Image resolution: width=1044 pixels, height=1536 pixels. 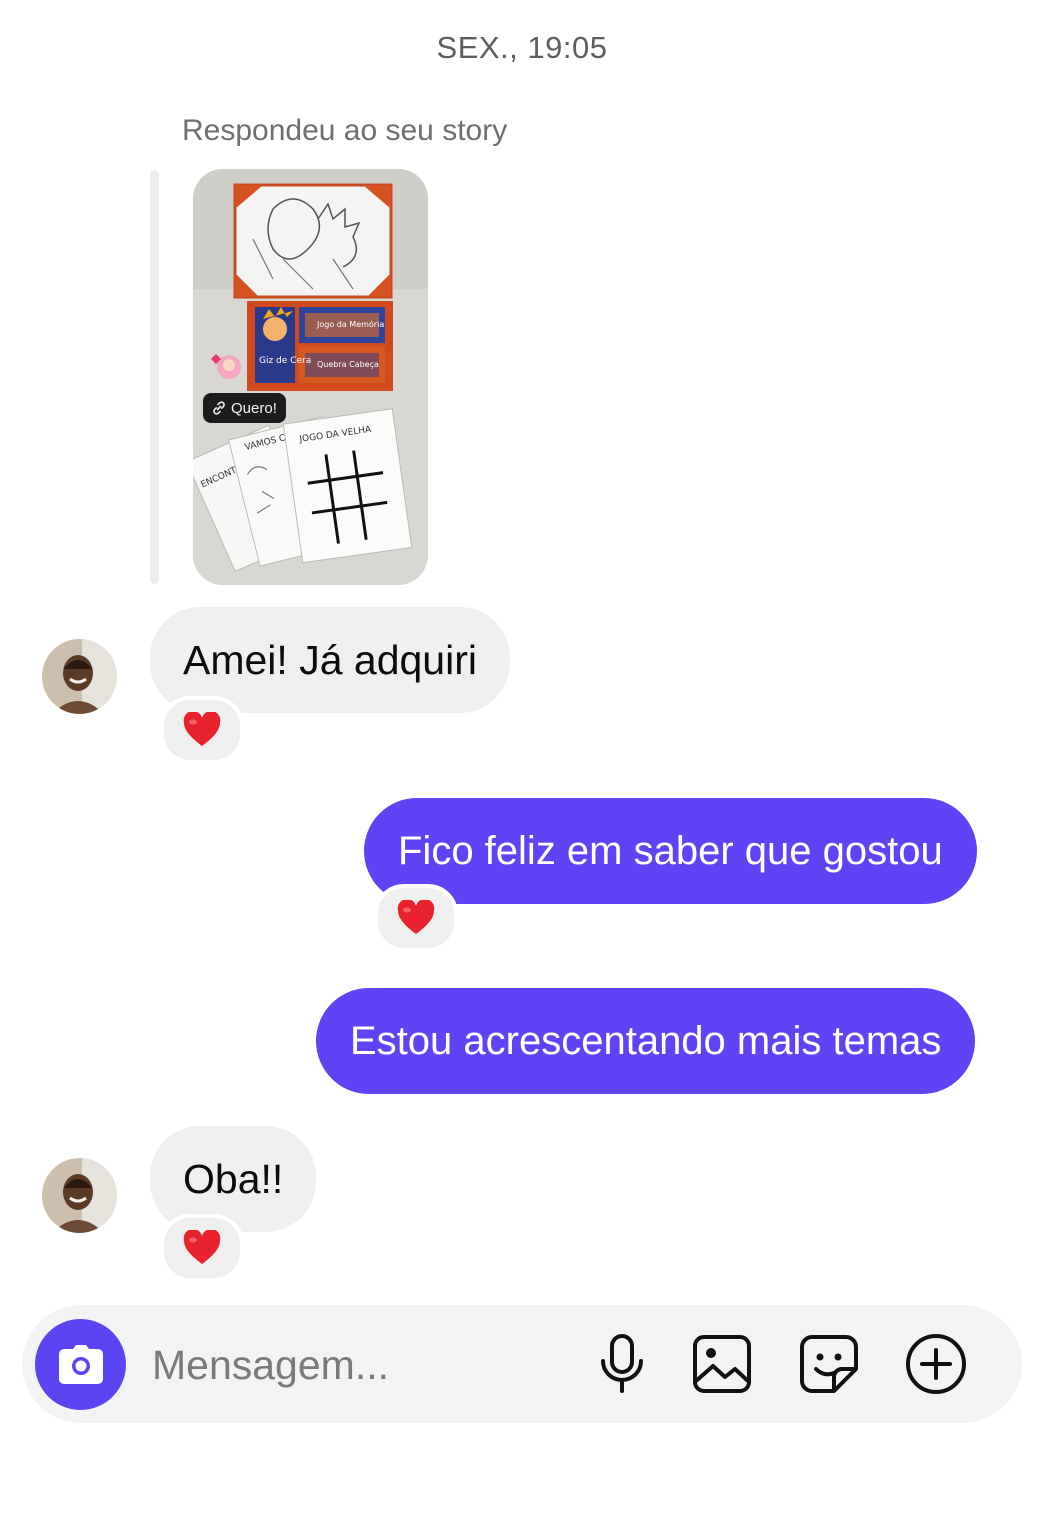 What do you see at coordinates (285, 361) in the screenshot?
I see `story-label-giz: Giz de Cera` at bounding box center [285, 361].